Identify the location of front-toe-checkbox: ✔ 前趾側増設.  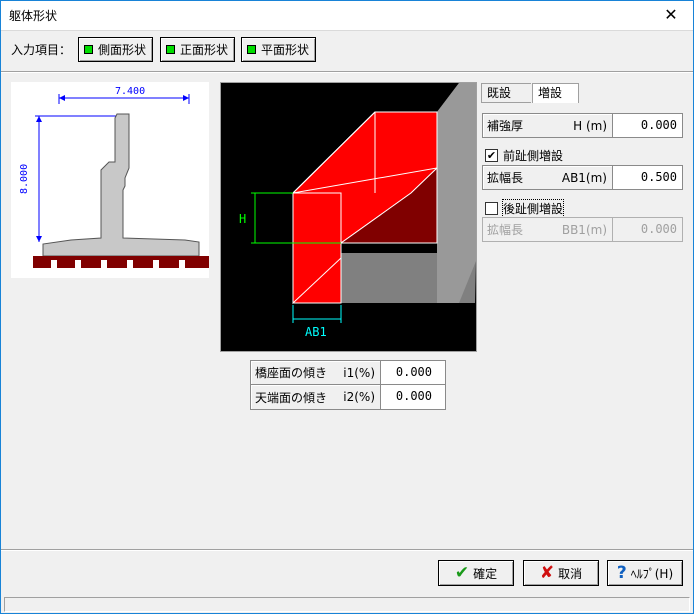
(524, 155).